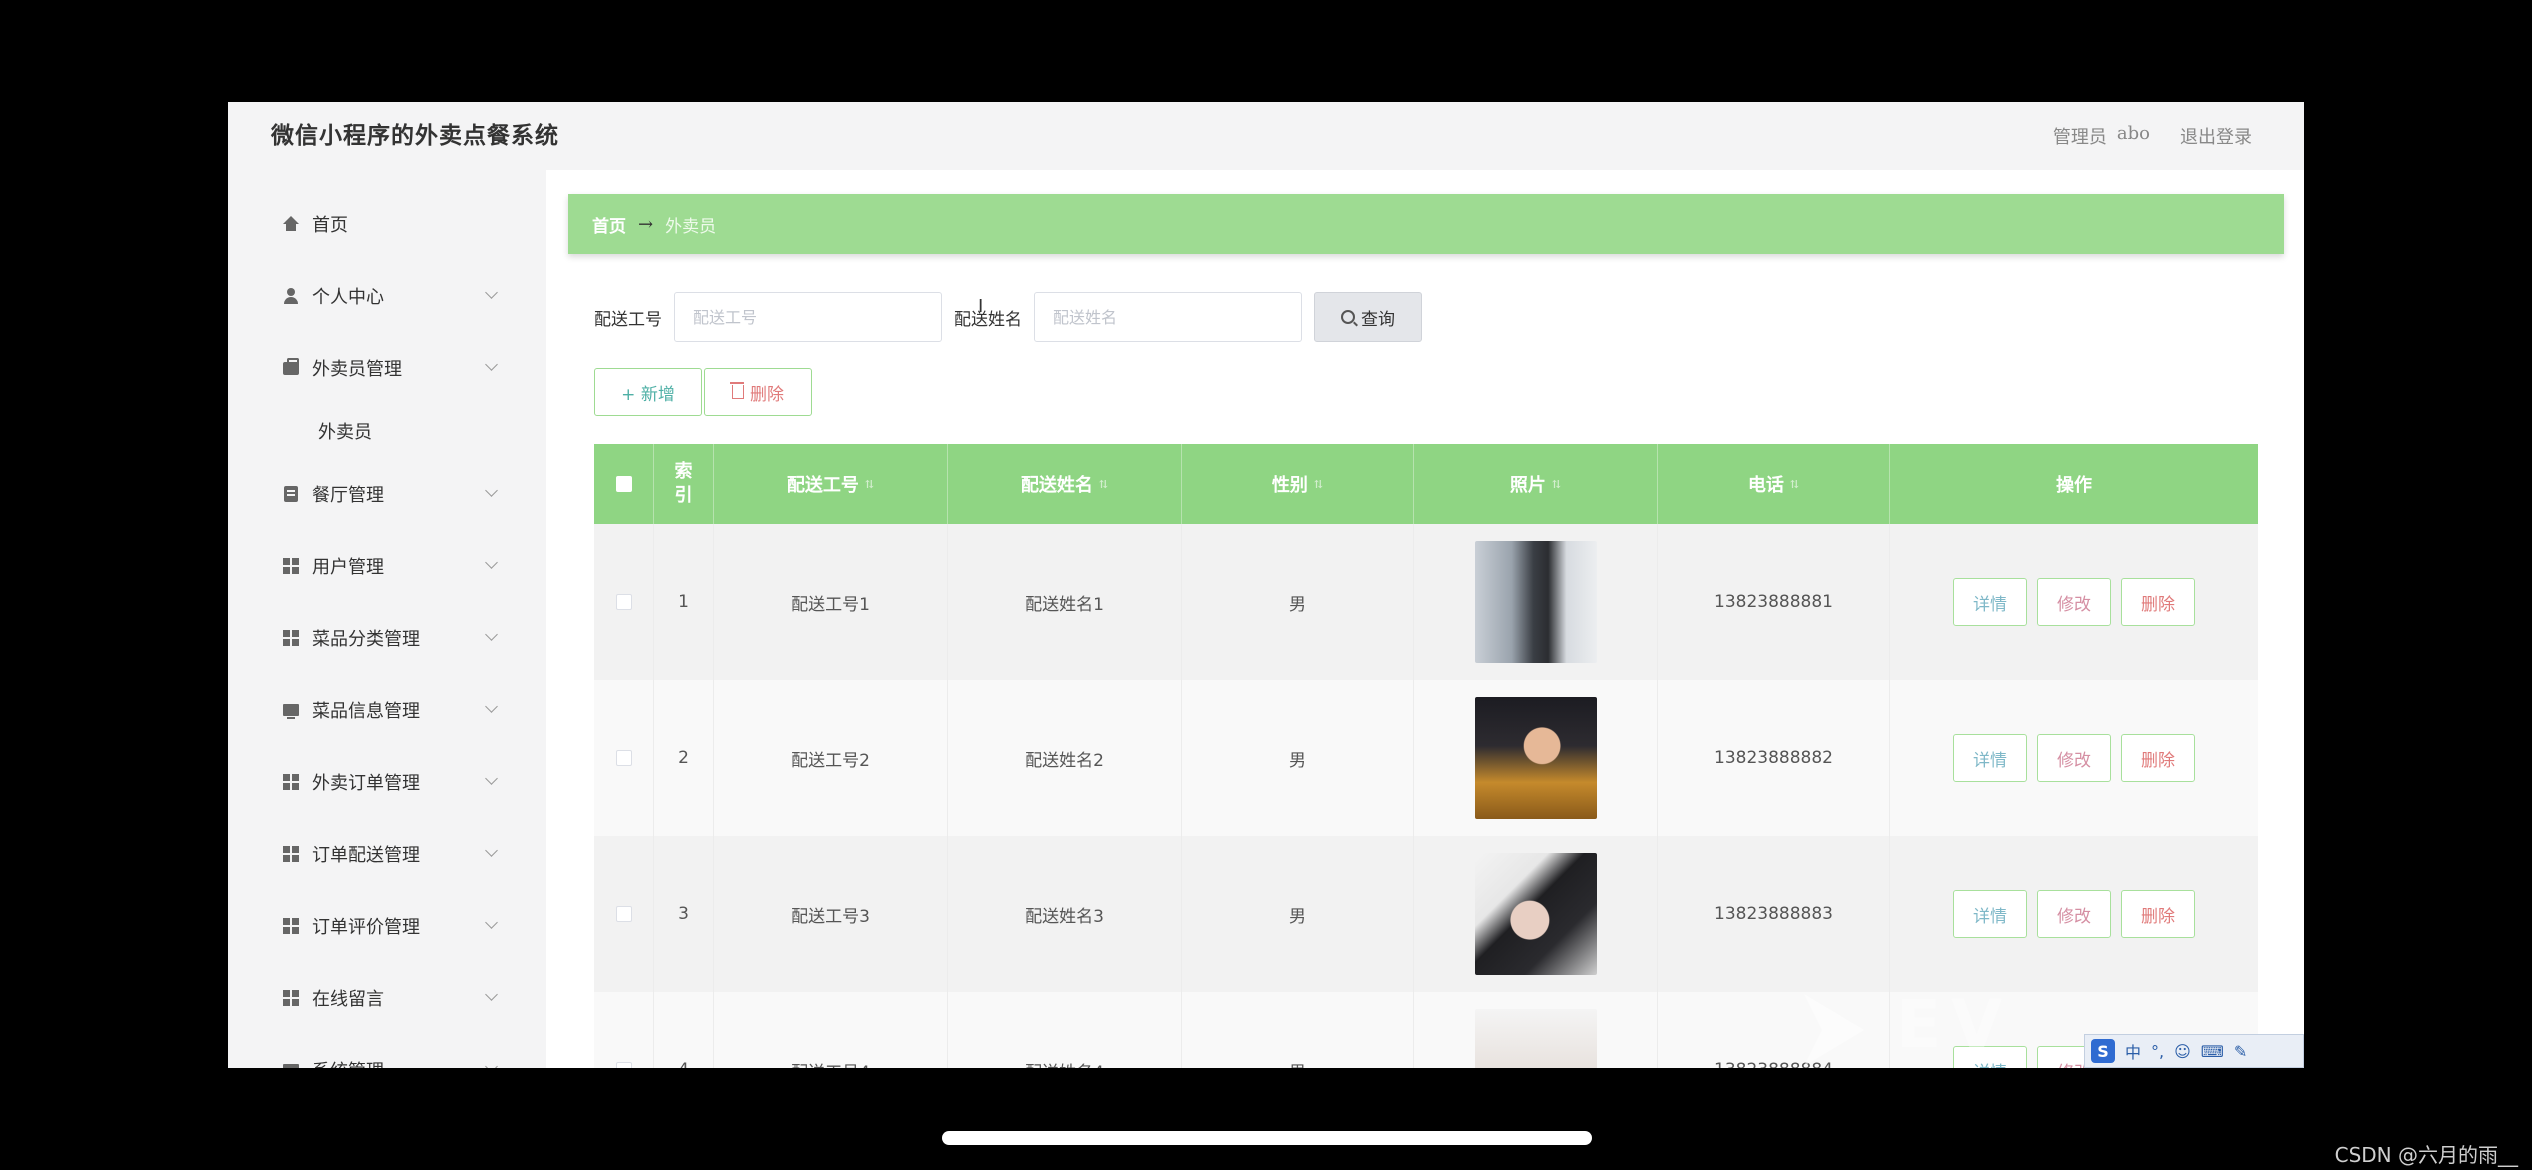  Describe the element at coordinates (1426, 914) in the screenshot. I see `table-row: 3 配送工号3 配送姓名3 男 13823888883 详情 修改 删除` at that location.